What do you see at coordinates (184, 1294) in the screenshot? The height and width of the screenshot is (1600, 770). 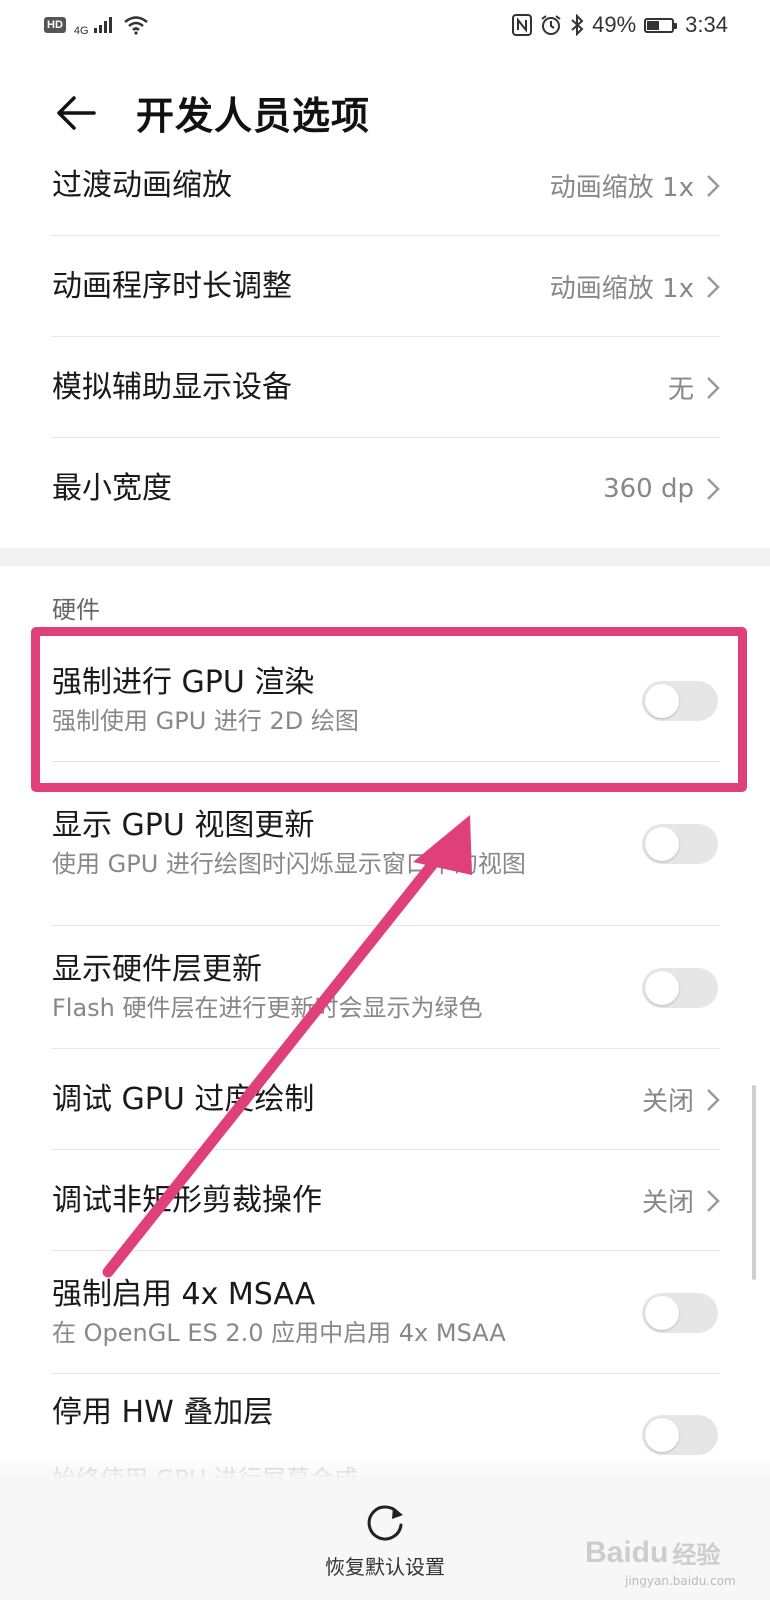 I see `item-title: 强制启用 4x MSAA` at bounding box center [184, 1294].